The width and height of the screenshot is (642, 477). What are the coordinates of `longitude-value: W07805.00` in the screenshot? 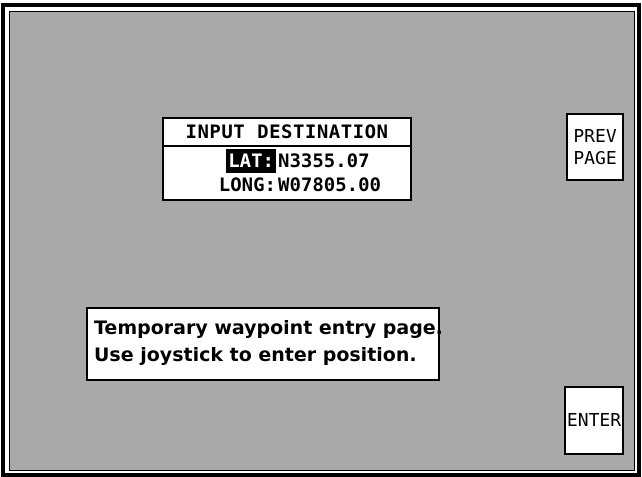 It's located at (329, 185).